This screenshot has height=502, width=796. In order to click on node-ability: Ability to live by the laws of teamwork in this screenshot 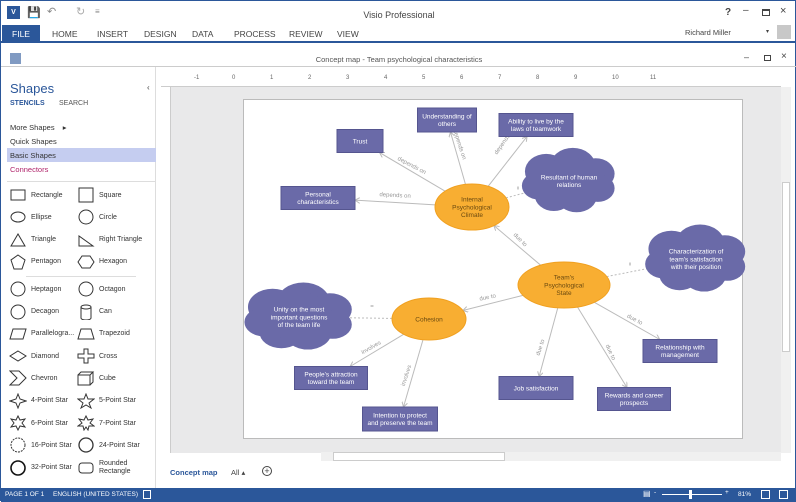, I will do `click(536, 125)`.